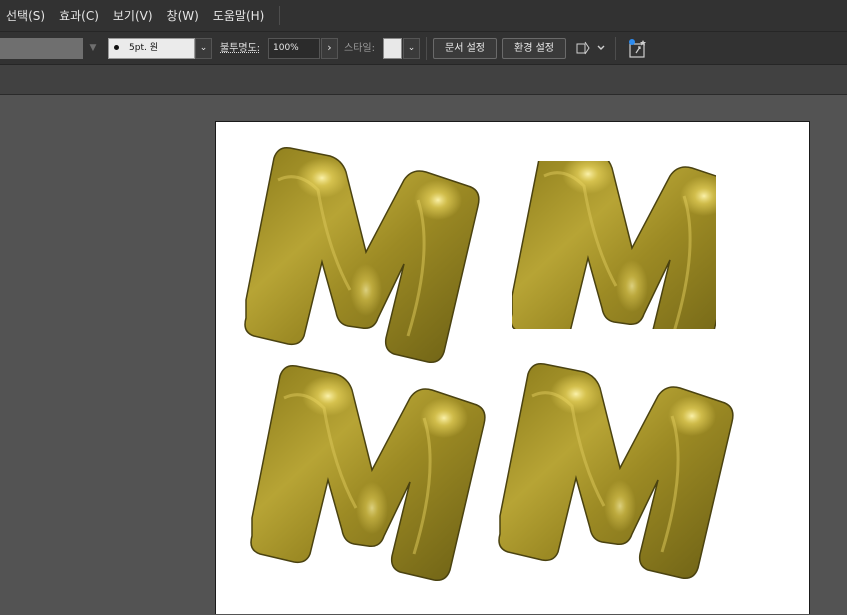 This screenshot has width=847, height=615. Describe the element at coordinates (116, 47) in the screenshot. I see `brush-dot-icon` at that location.